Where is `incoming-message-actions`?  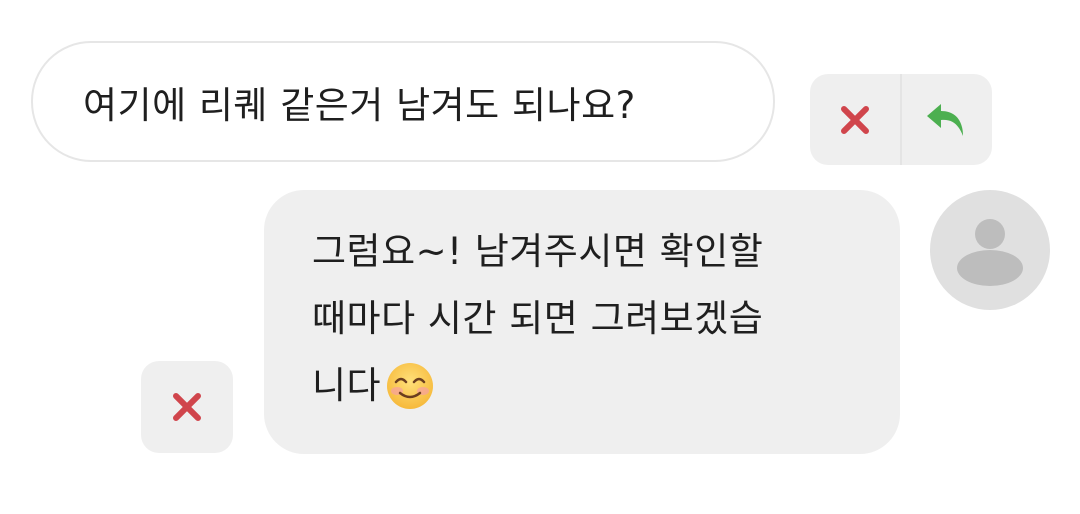
incoming-message-actions is located at coordinates (901, 119).